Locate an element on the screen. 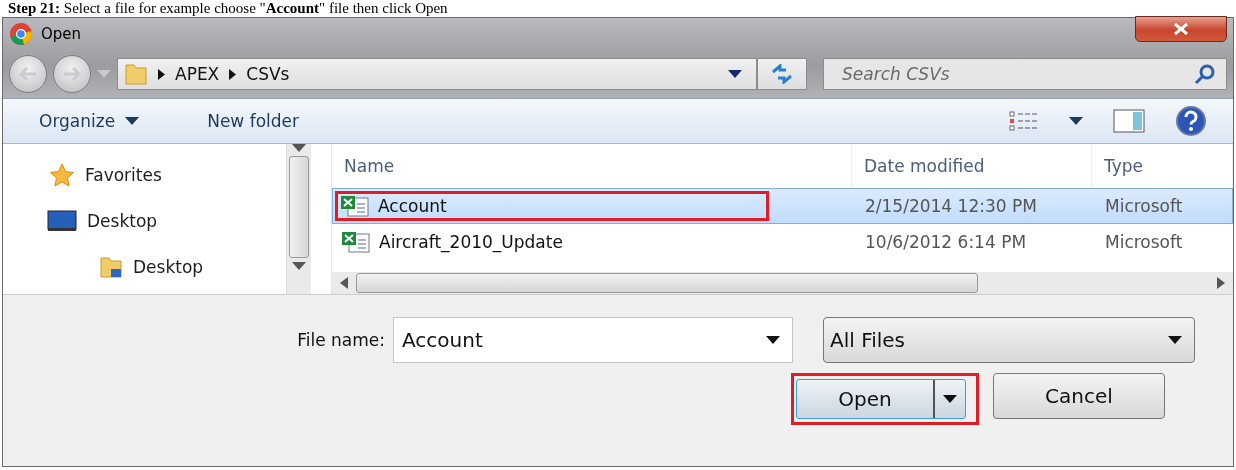 The image size is (1236, 470). open-button: Open is located at coordinates (881, 399).